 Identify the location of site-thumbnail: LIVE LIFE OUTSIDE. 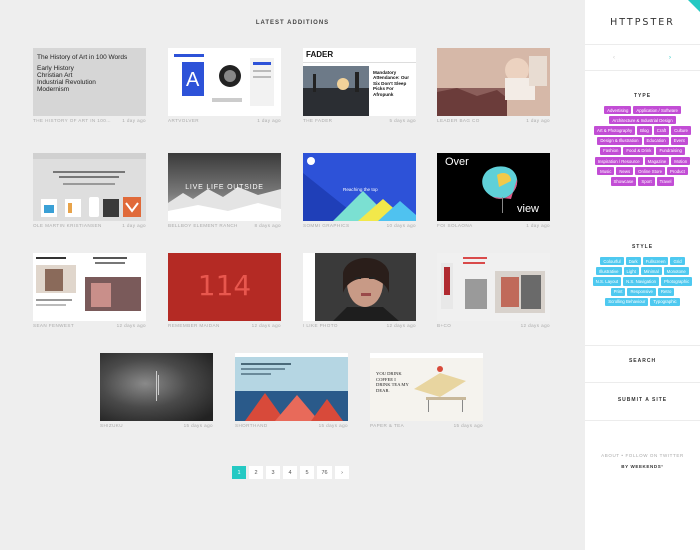
(224, 187).